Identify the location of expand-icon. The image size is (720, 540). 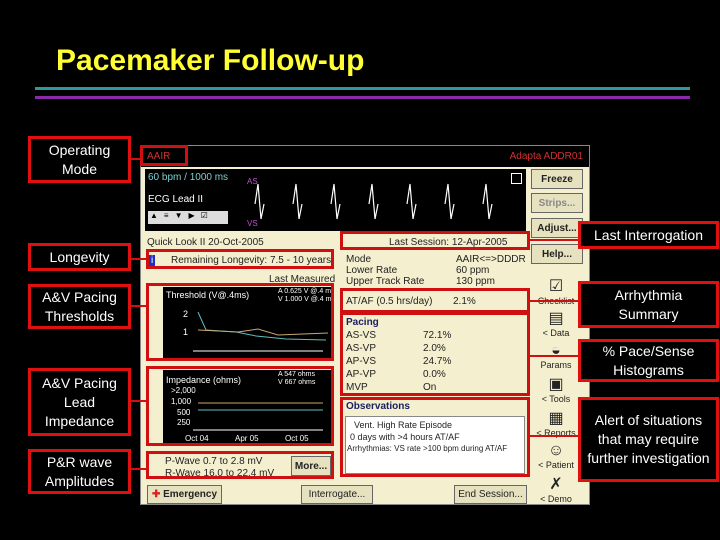
(516, 178).